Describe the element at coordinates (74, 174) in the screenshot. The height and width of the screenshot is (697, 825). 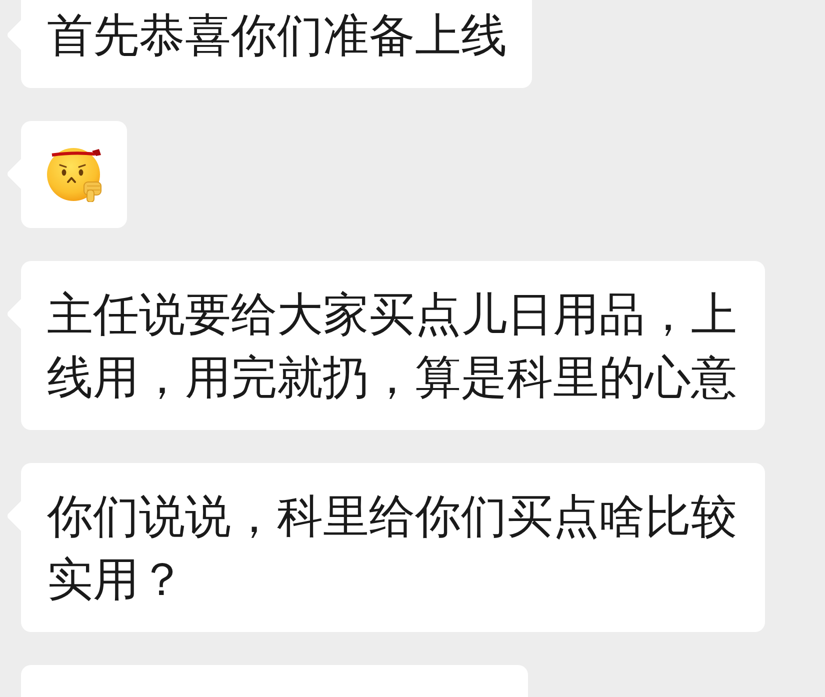
I see `face-emoji-icon` at that location.